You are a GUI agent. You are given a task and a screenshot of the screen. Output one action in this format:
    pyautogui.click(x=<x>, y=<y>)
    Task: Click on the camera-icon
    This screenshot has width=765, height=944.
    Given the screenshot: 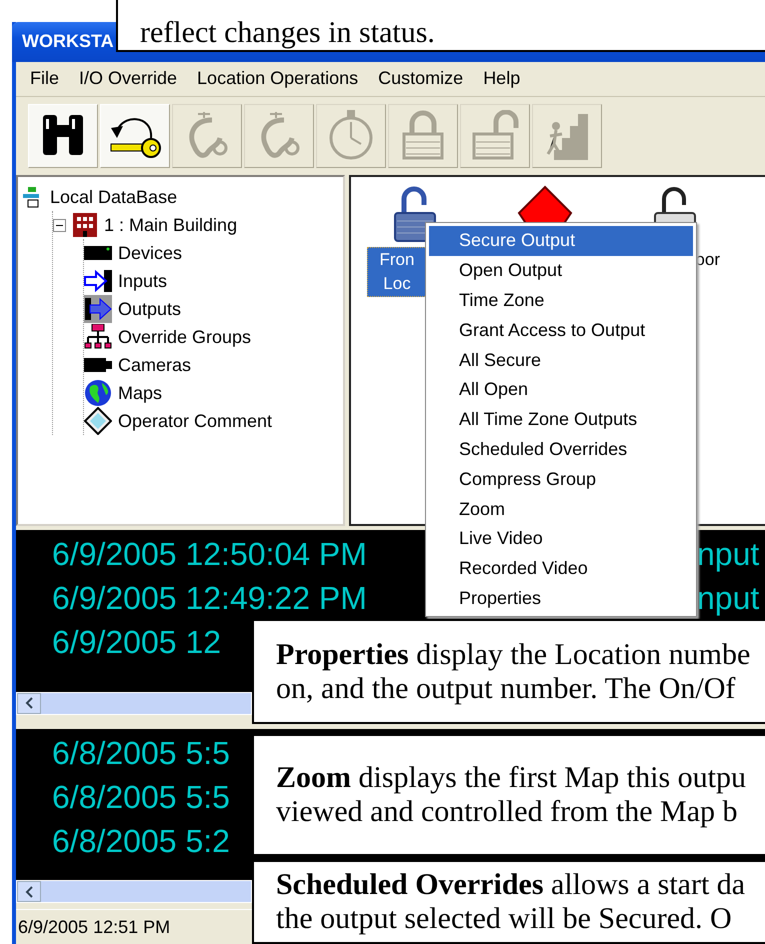 What is the action you would take?
    pyautogui.click(x=98, y=365)
    